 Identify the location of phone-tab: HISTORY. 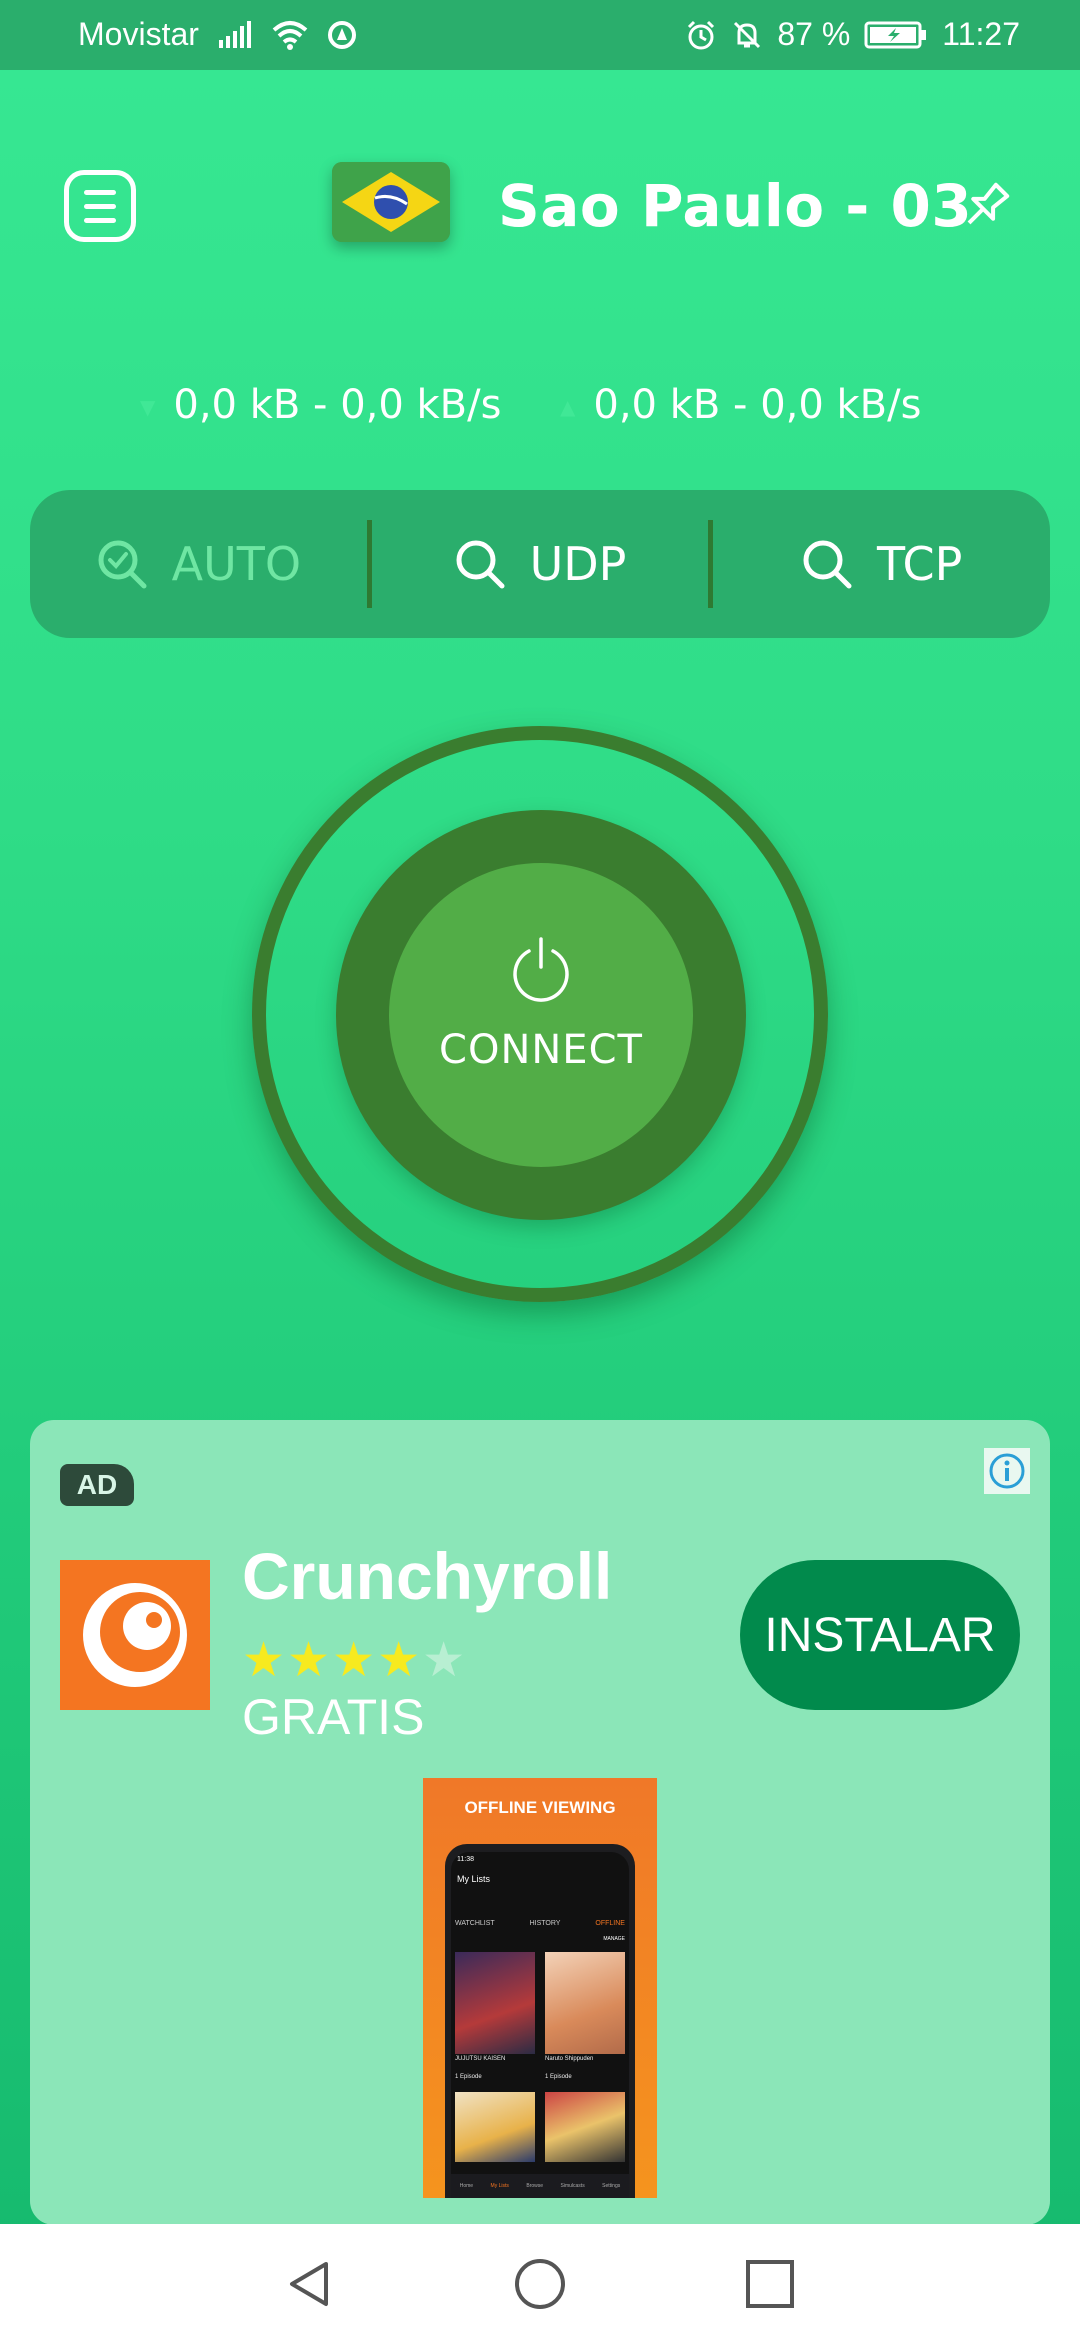
(545, 1923).